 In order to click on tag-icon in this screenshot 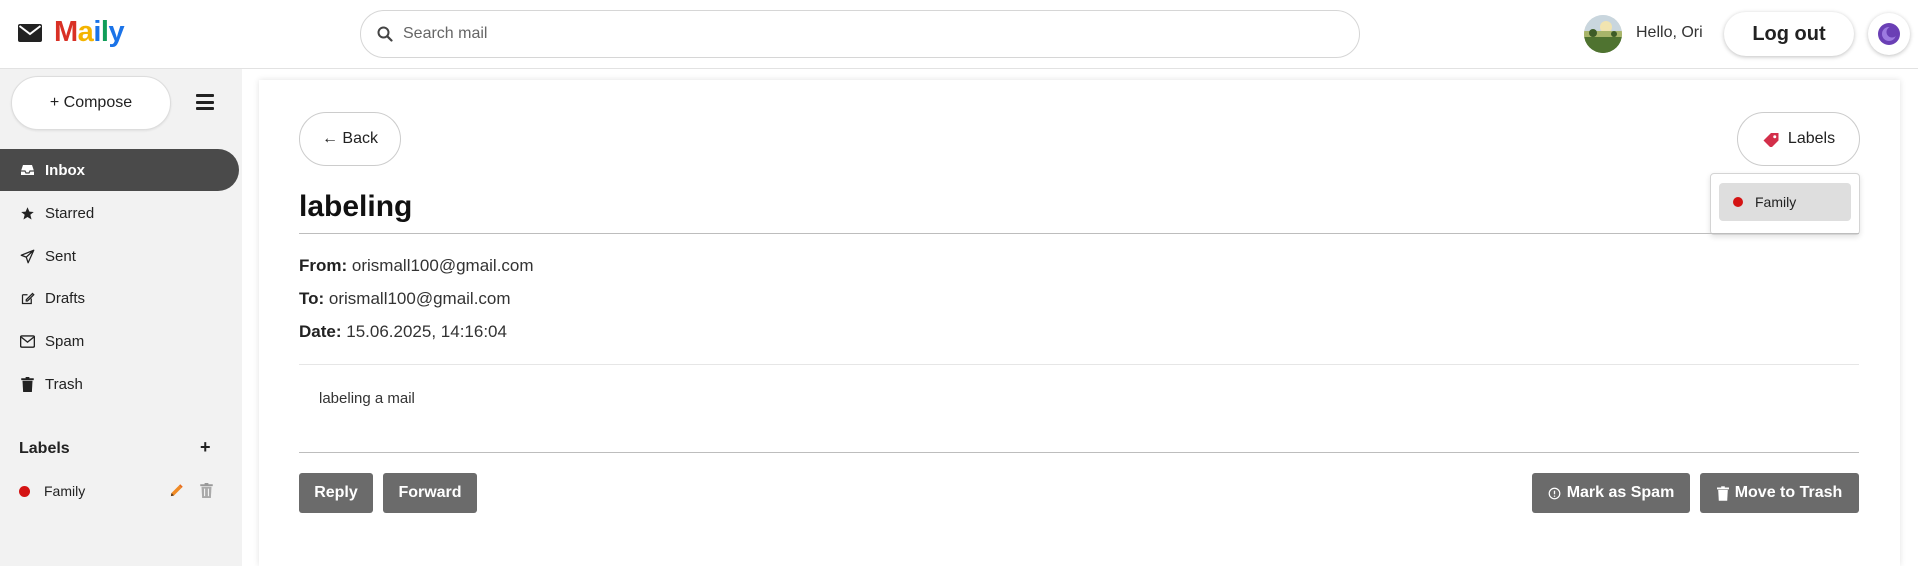, I will do `click(1771, 140)`.